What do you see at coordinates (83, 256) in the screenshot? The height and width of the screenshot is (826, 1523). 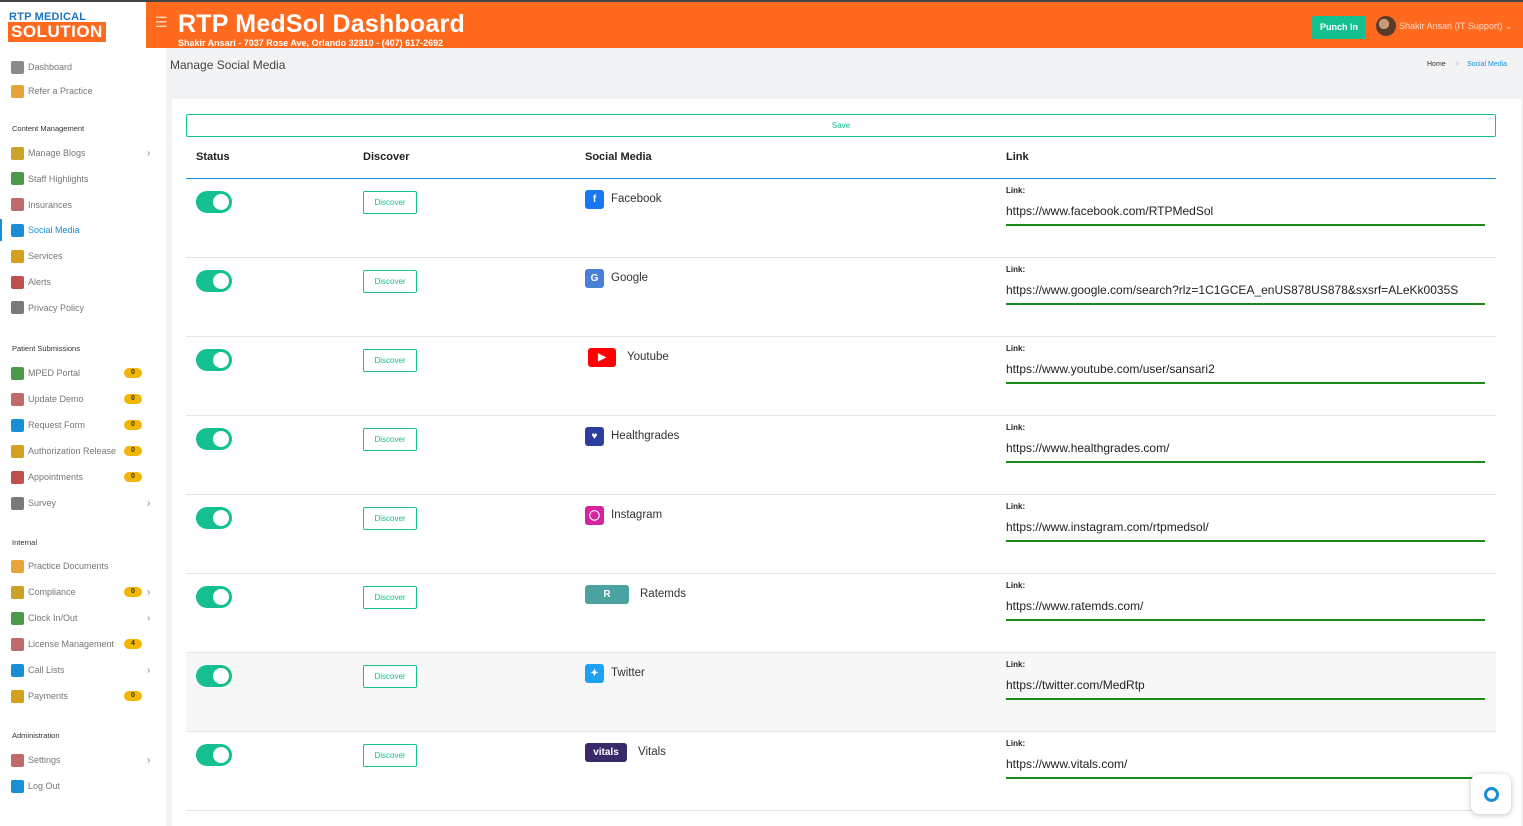 I see `sidebar-item-services: Services` at bounding box center [83, 256].